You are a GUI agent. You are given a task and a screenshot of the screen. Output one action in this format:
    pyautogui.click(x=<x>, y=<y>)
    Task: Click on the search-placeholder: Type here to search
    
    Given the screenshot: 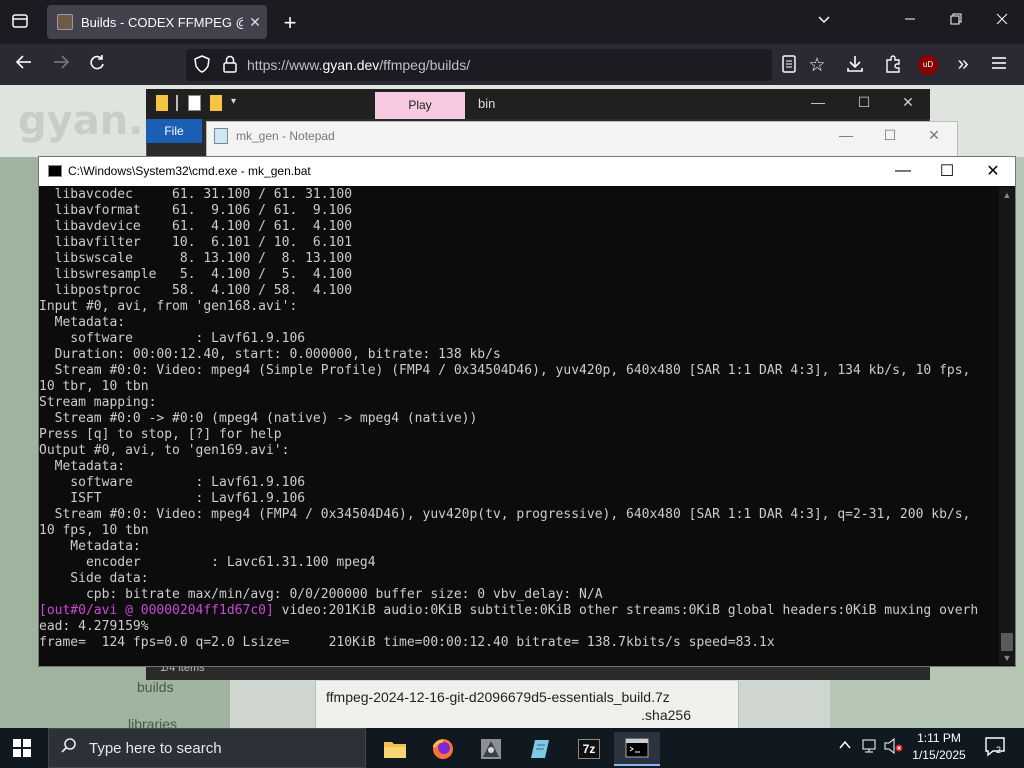 What is the action you would take?
    pyautogui.click(x=155, y=748)
    